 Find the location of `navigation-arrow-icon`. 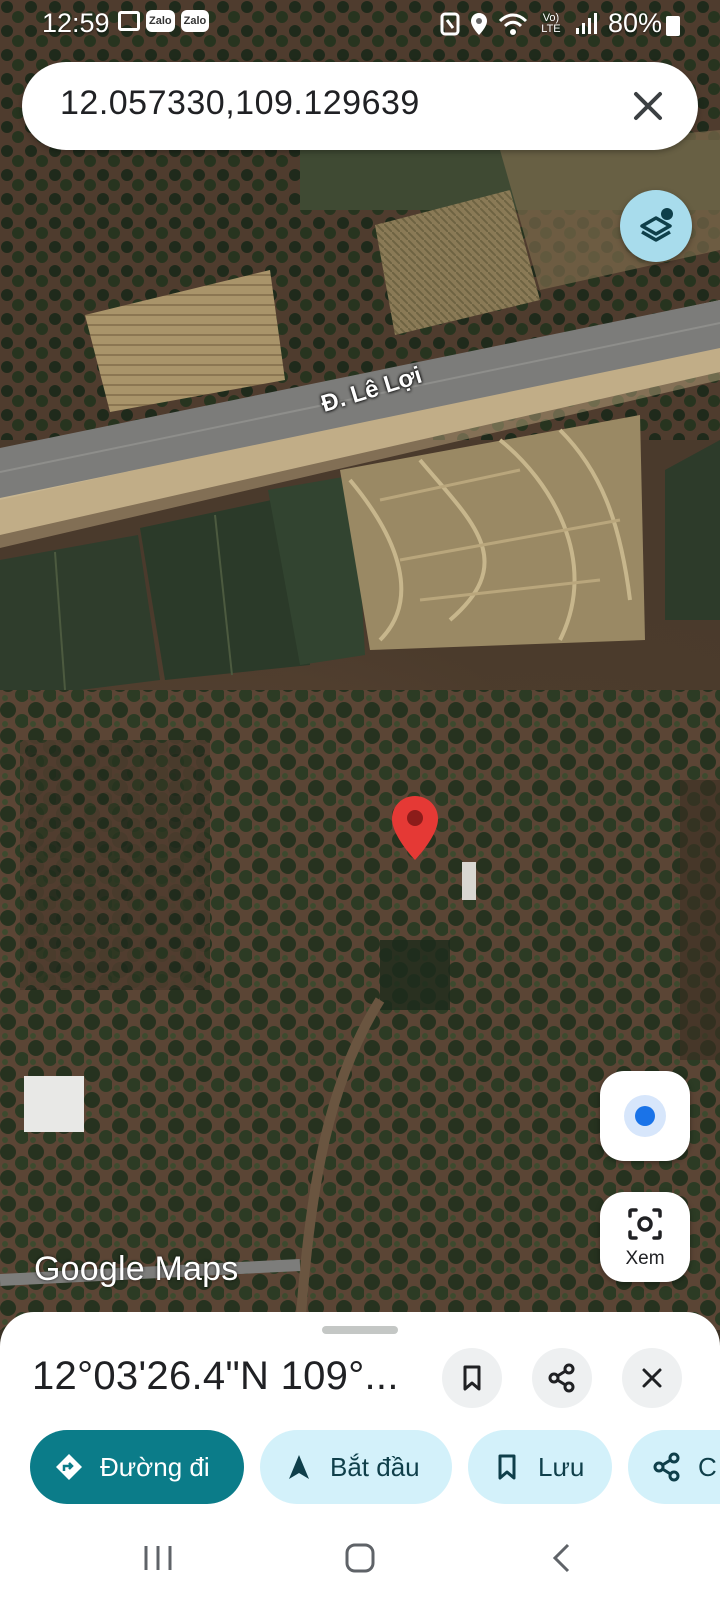

navigation-arrow-icon is located at coordinates (299, 1467).